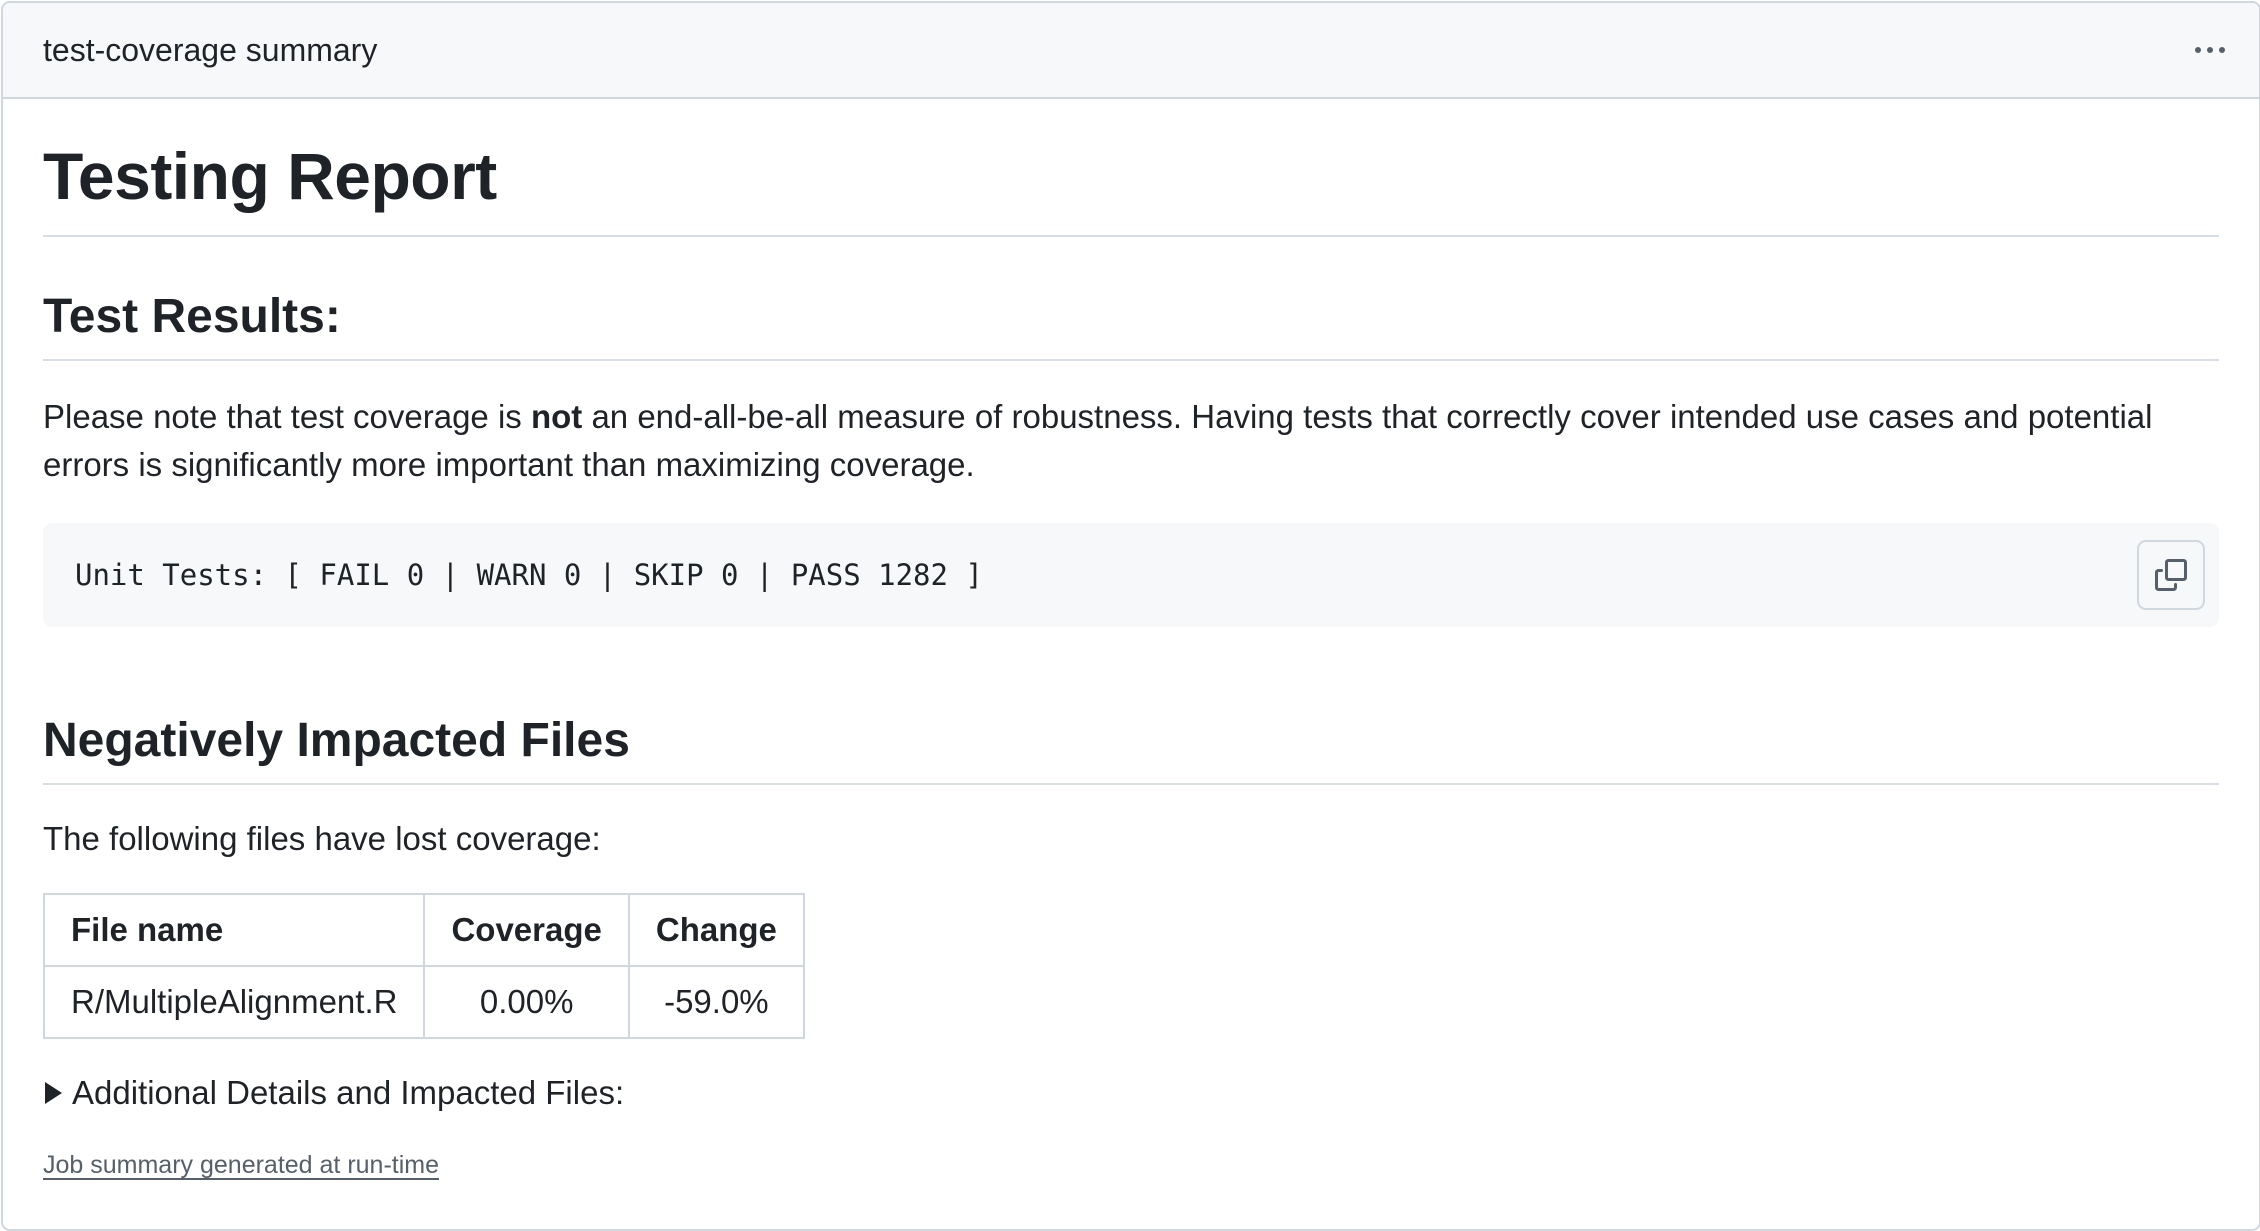 This screenshot has height=1231, width=2260. What do you see at coordinates (526, 930) in the screenshot?
I see `column-header-coverage: Coverage` at bounding box center [526, 930].